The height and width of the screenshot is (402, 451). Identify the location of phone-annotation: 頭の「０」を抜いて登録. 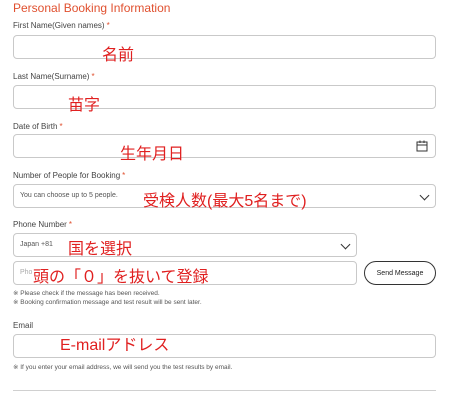
(121, 277).